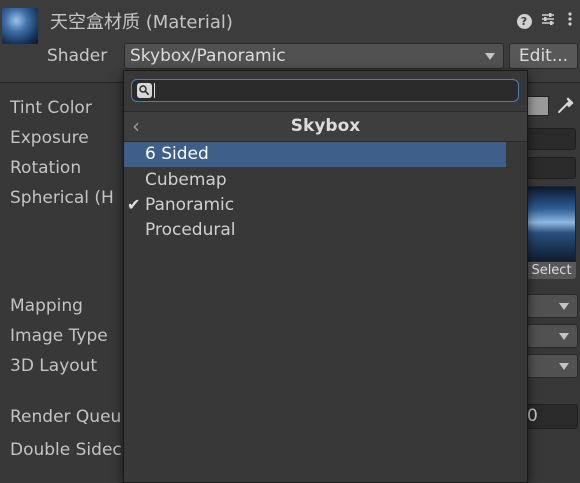 The height and width of the screenshot is (483, 580). I want to click on tint-color-label: Tint Color, so click(51, 108).